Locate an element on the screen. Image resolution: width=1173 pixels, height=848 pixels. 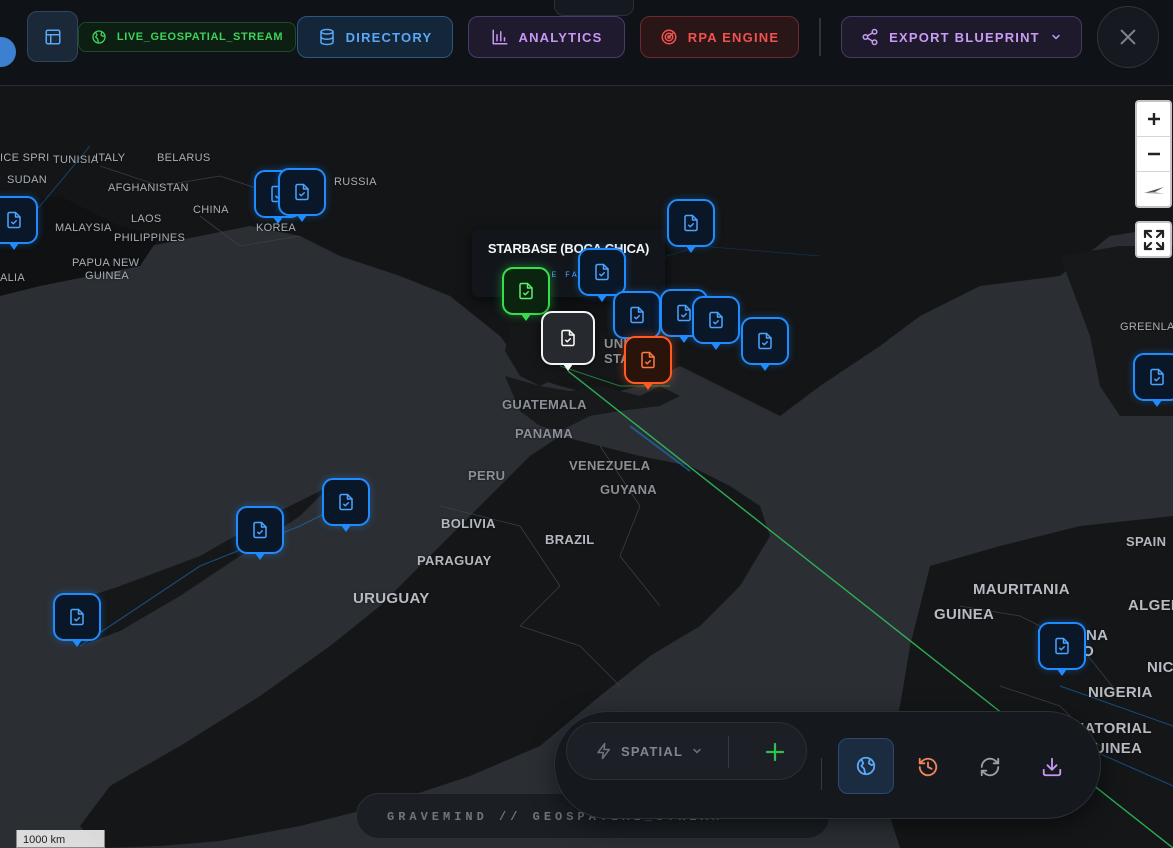
fullscreen-icon is located at coordinates (1153, 239).